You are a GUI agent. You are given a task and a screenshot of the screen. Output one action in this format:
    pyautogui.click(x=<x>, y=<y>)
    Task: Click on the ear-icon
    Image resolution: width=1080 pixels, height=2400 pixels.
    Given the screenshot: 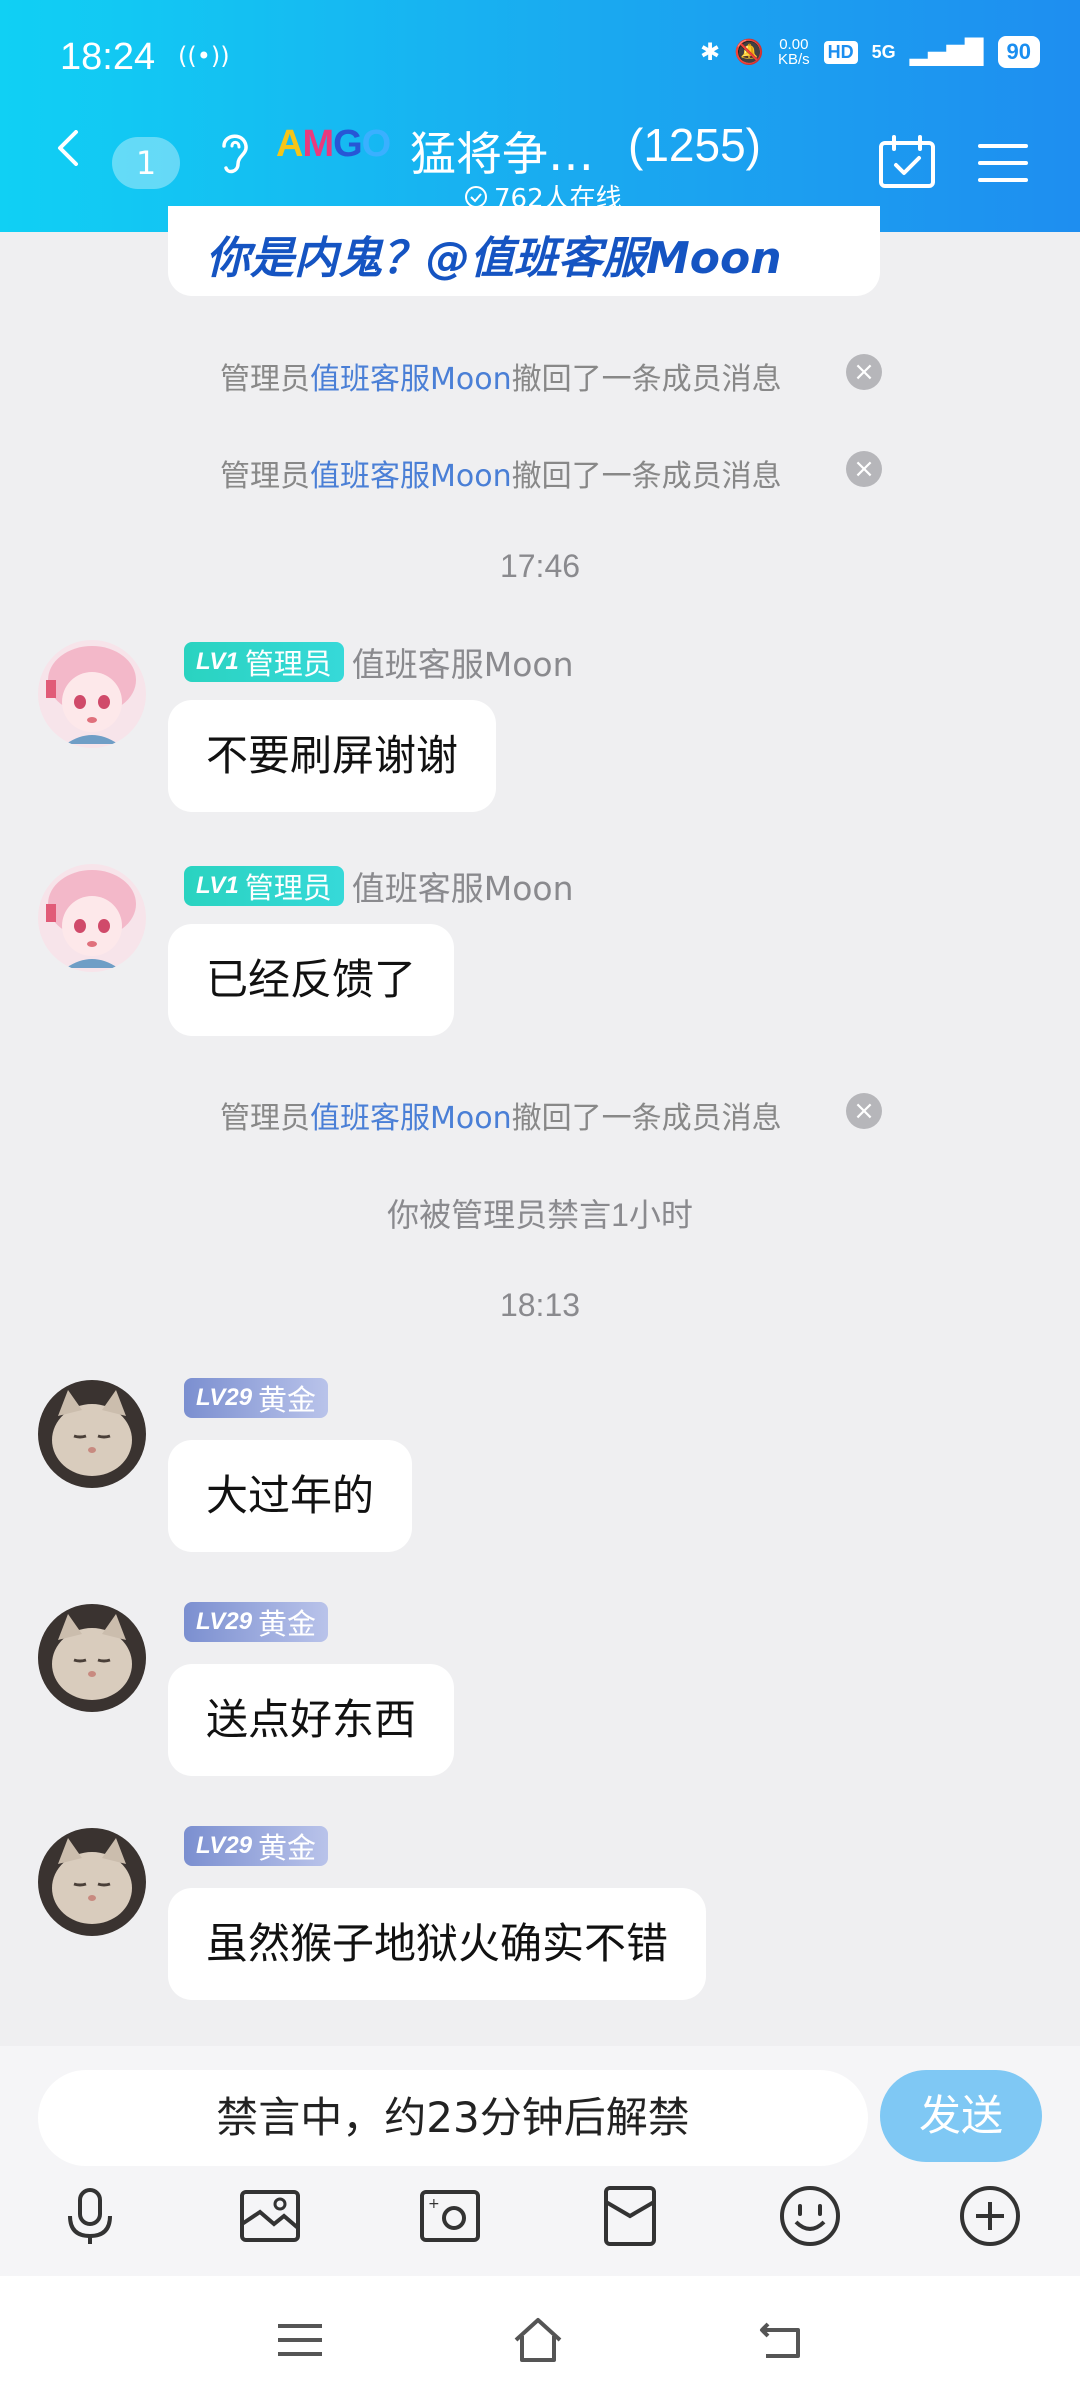 What is the action you would take?
    pyautogui.click(x=234, y=152)
    